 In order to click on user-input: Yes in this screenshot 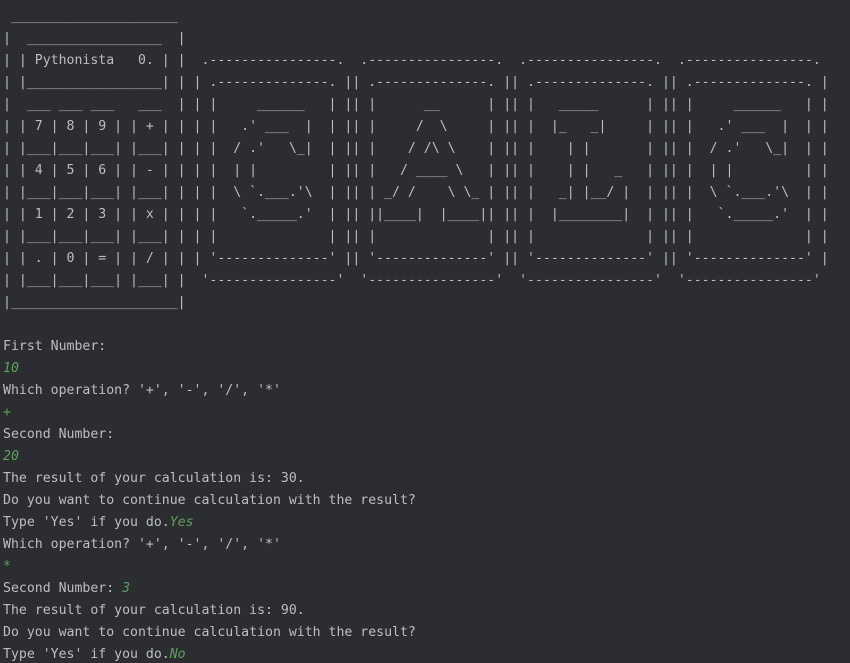, I will do `click(181, 522)`.